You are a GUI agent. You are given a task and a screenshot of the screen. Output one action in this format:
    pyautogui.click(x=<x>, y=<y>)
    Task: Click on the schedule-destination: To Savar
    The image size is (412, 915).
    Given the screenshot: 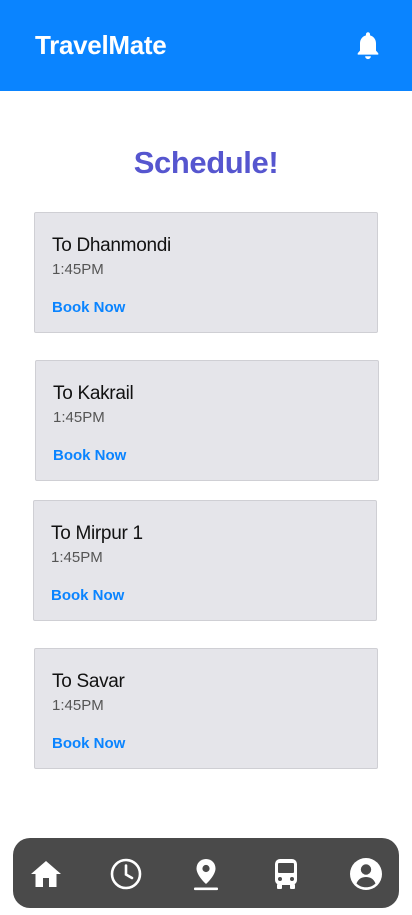 What is the action you would take?
    pyautogui.click(x=88, y=681)
    